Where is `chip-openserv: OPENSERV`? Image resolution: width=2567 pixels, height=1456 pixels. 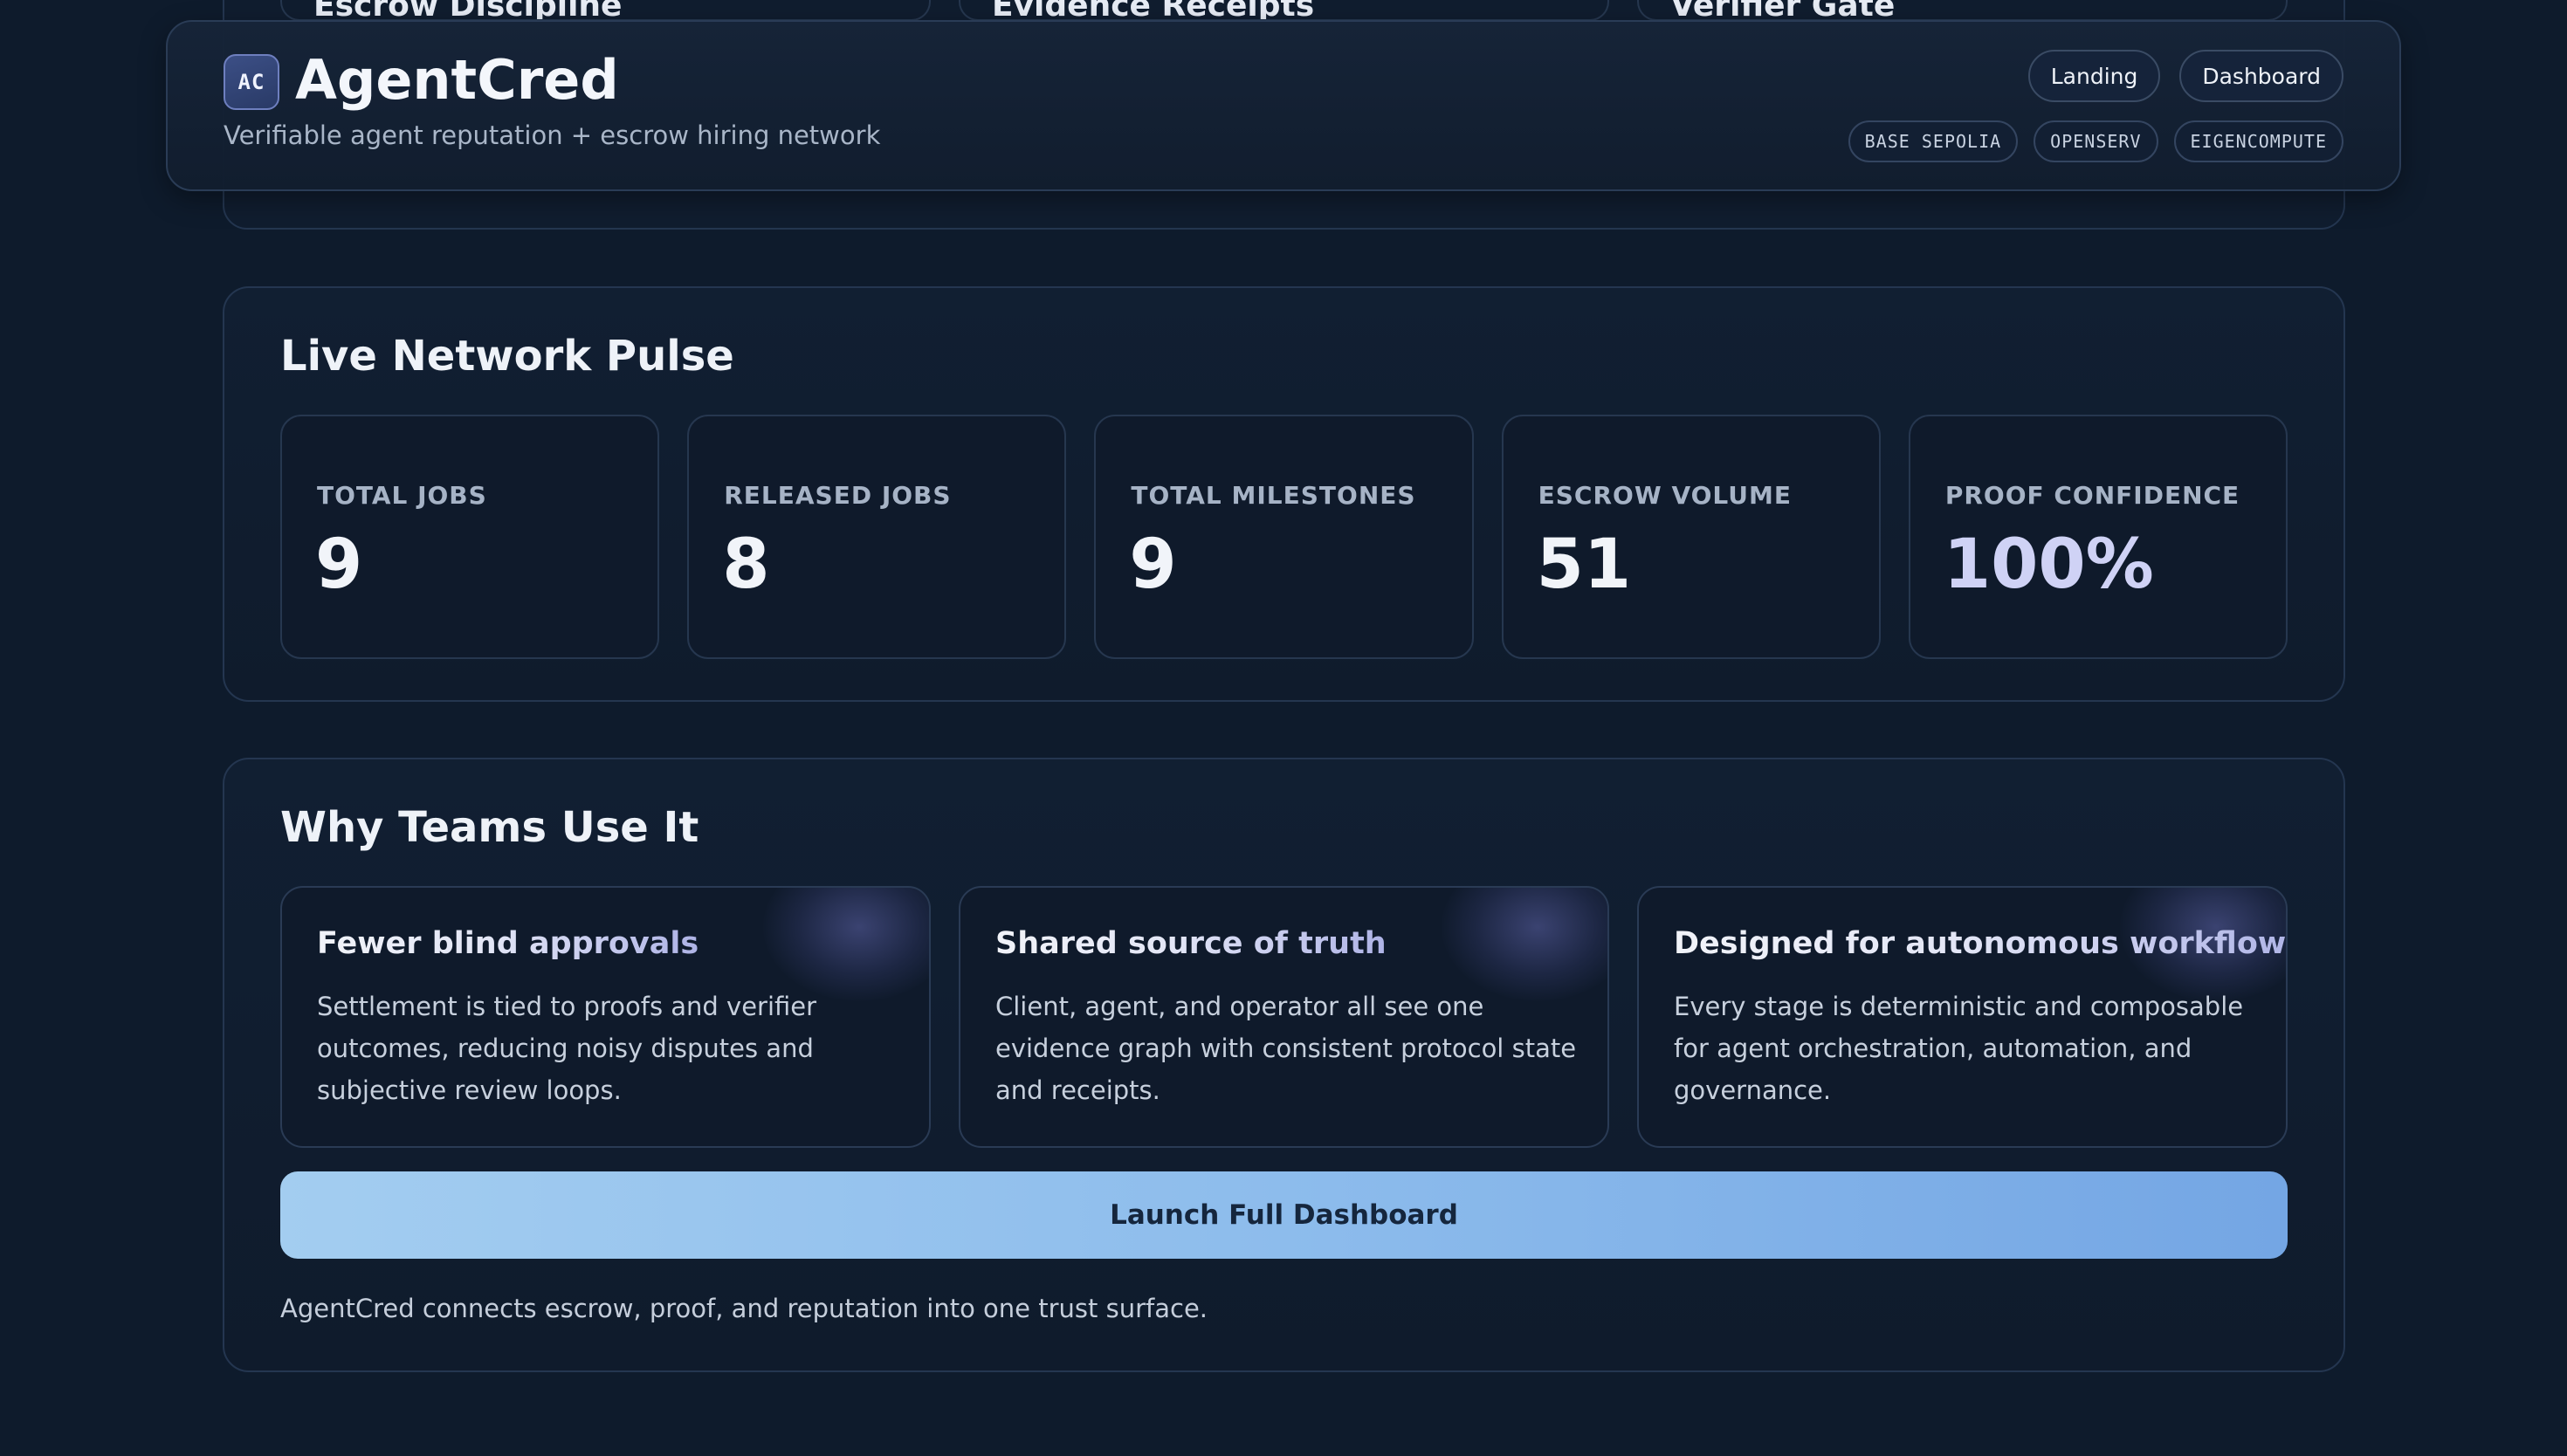
chip-openserv: OPENSERV is located at coordinates (2096, 141).